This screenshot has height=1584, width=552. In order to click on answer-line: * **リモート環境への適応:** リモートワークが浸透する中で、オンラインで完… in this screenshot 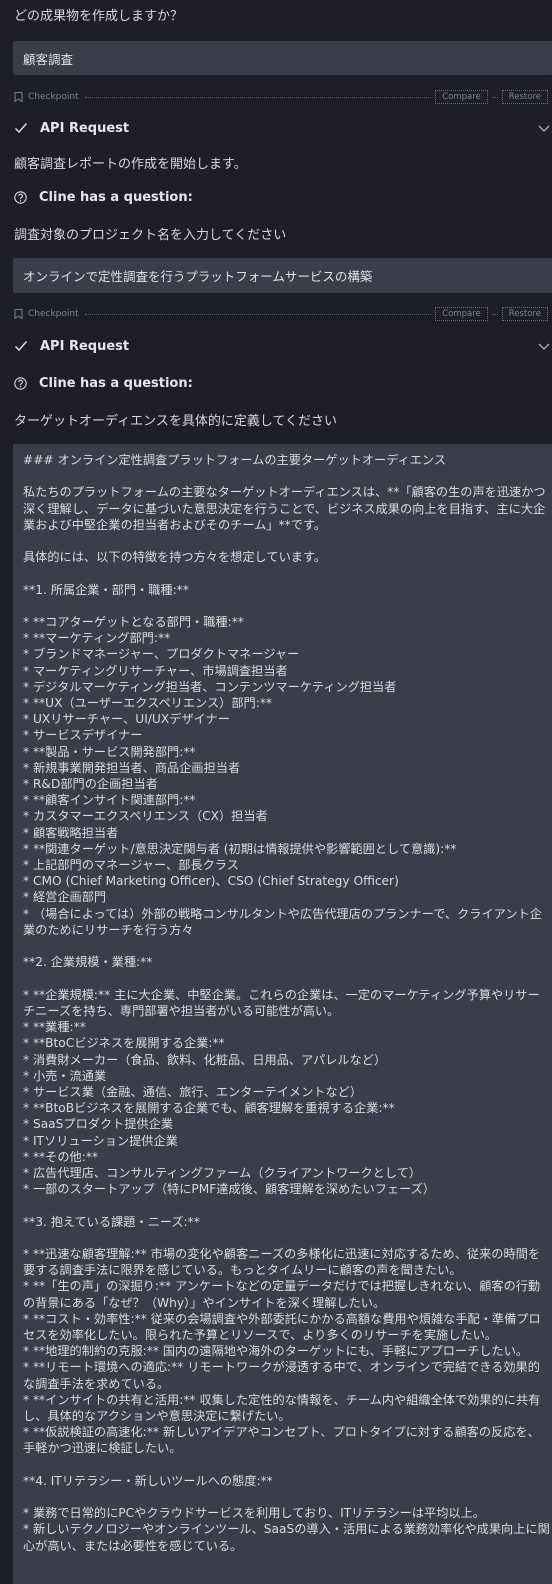, I will do `click(281, 1367)`.